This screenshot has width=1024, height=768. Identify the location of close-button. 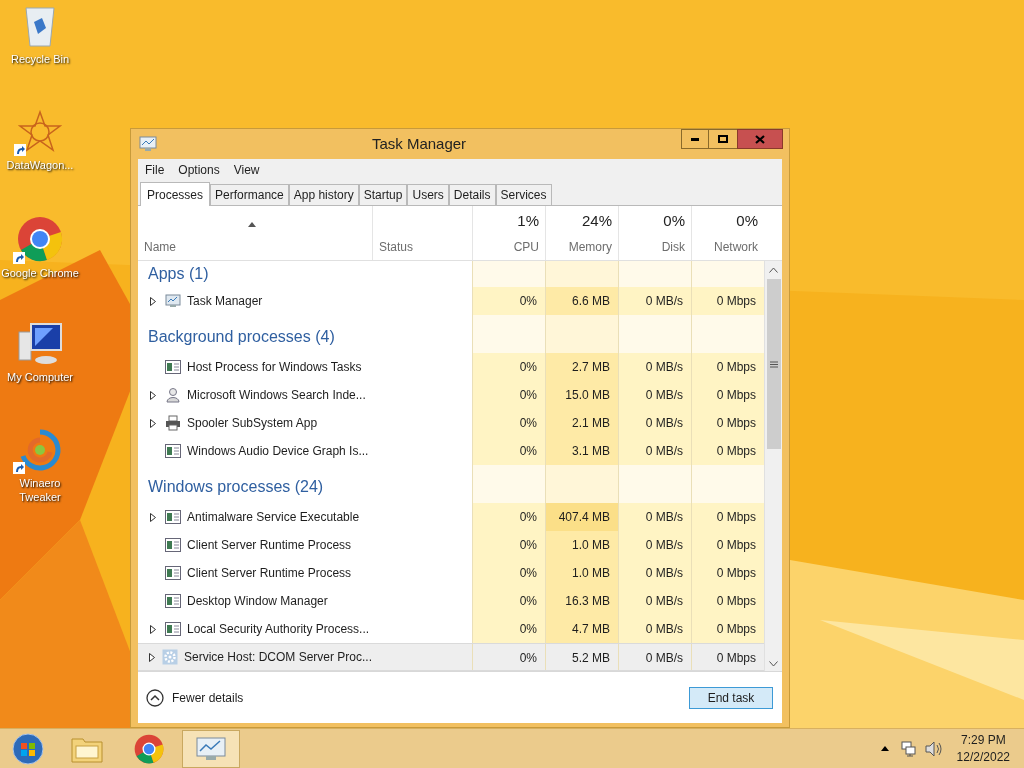
(760, 139).